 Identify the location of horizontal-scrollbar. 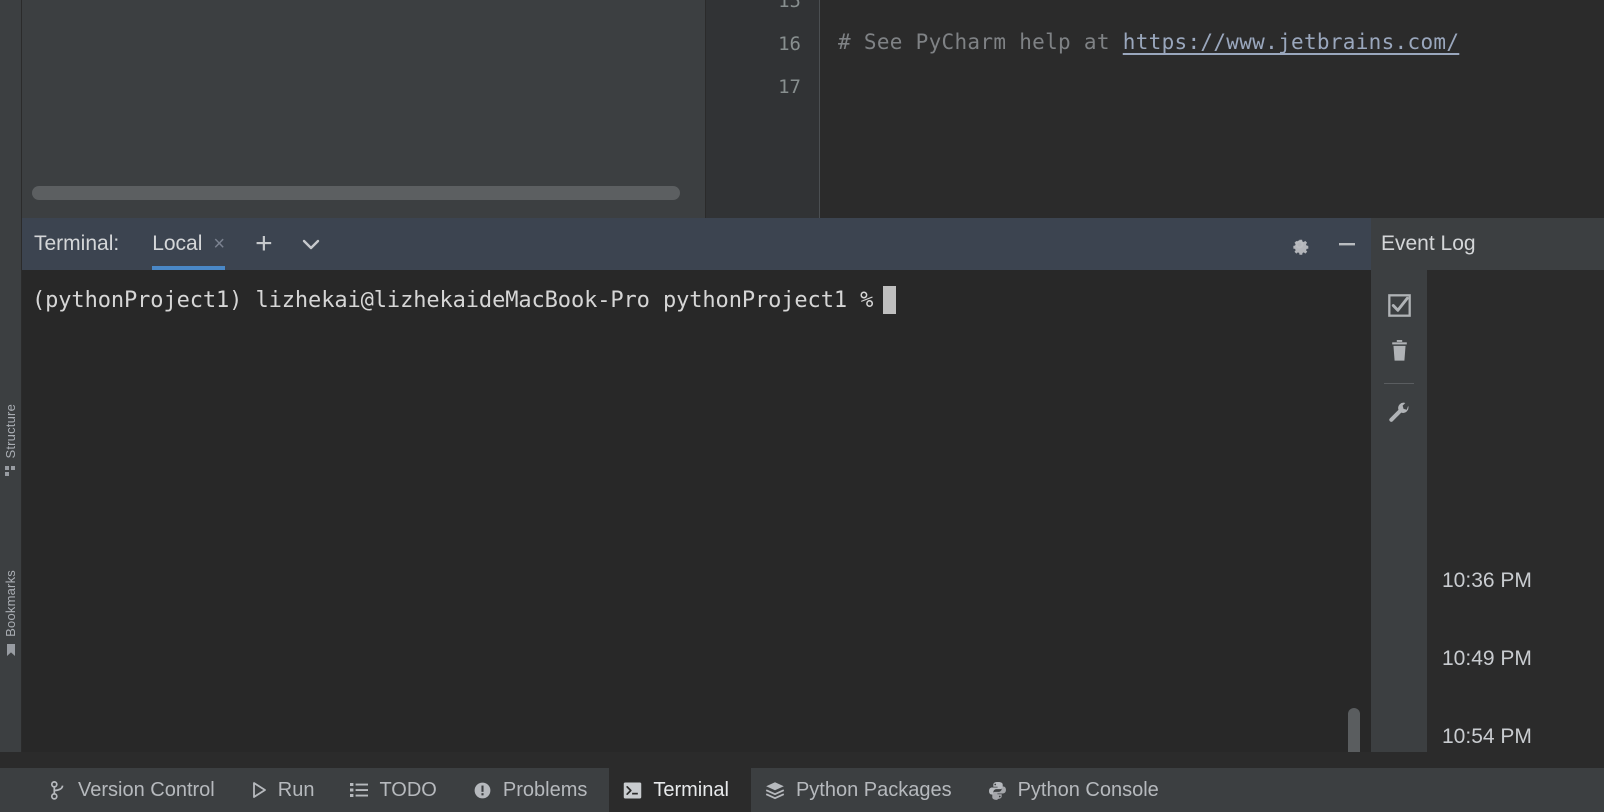
(356, 193).